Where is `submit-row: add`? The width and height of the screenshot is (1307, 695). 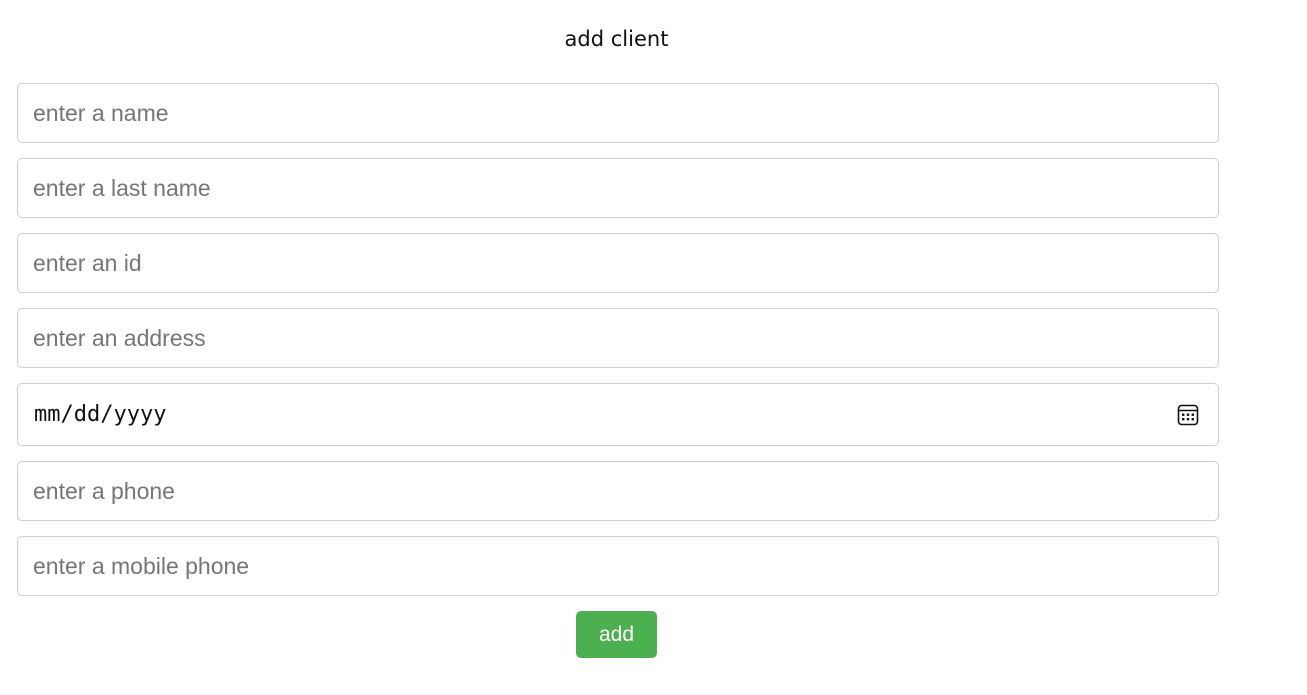 submit-row: add is located at coordinates (616, 634).